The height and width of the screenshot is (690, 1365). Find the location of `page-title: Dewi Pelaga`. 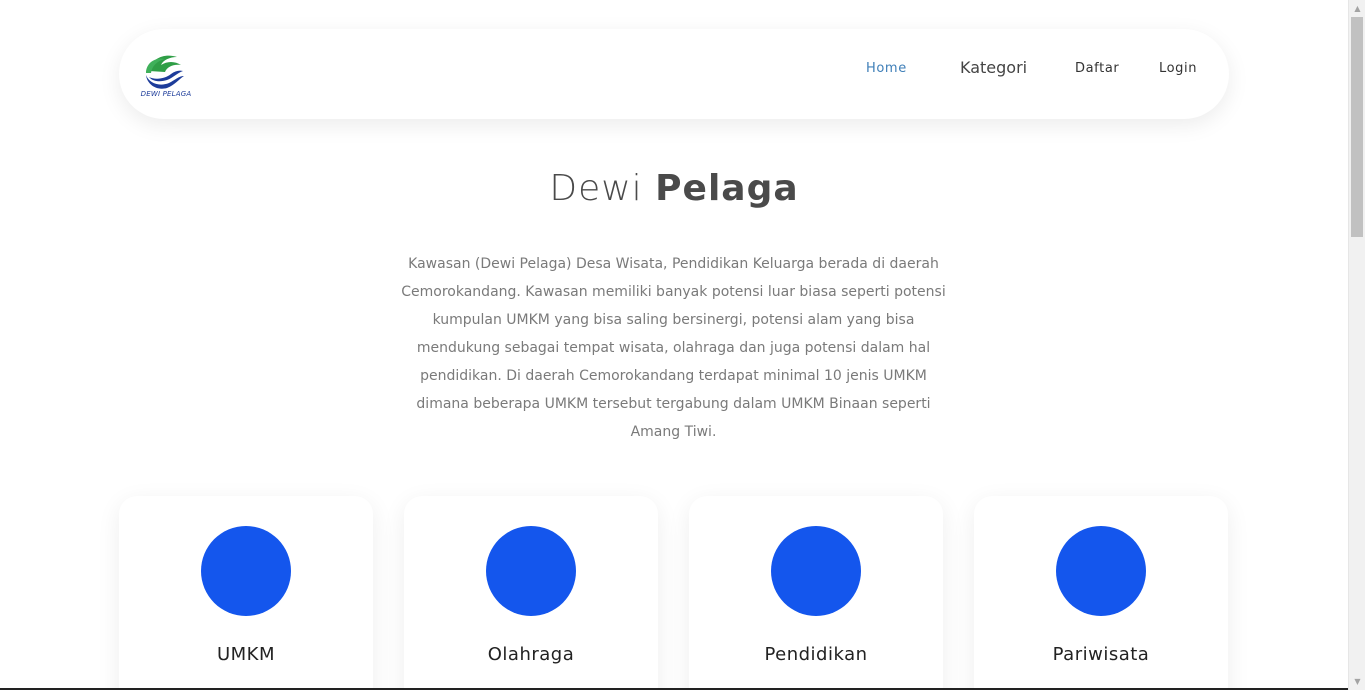

page-title: Dewi Pelaga is located at coordinates (674, 188).